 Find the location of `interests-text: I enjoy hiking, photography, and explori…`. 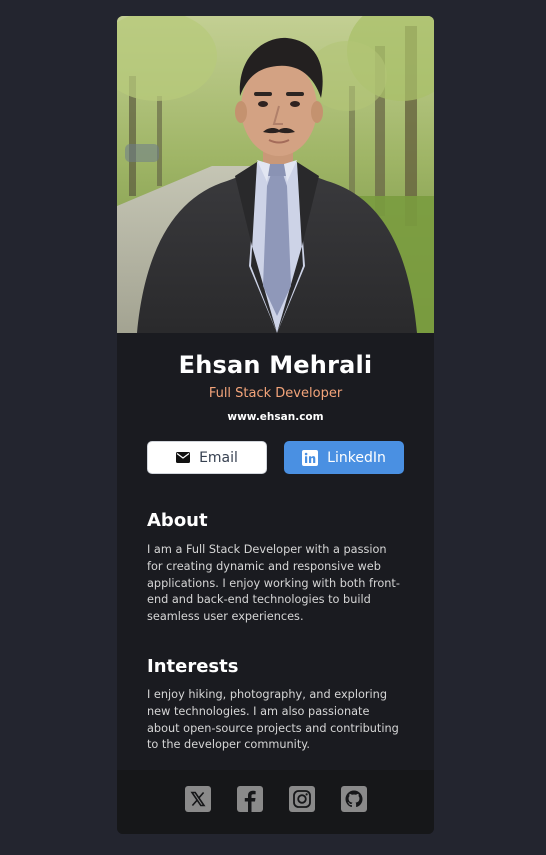

interests-text: I enjoy hiking, photography, and explori… is located at coordinates (273, 720).